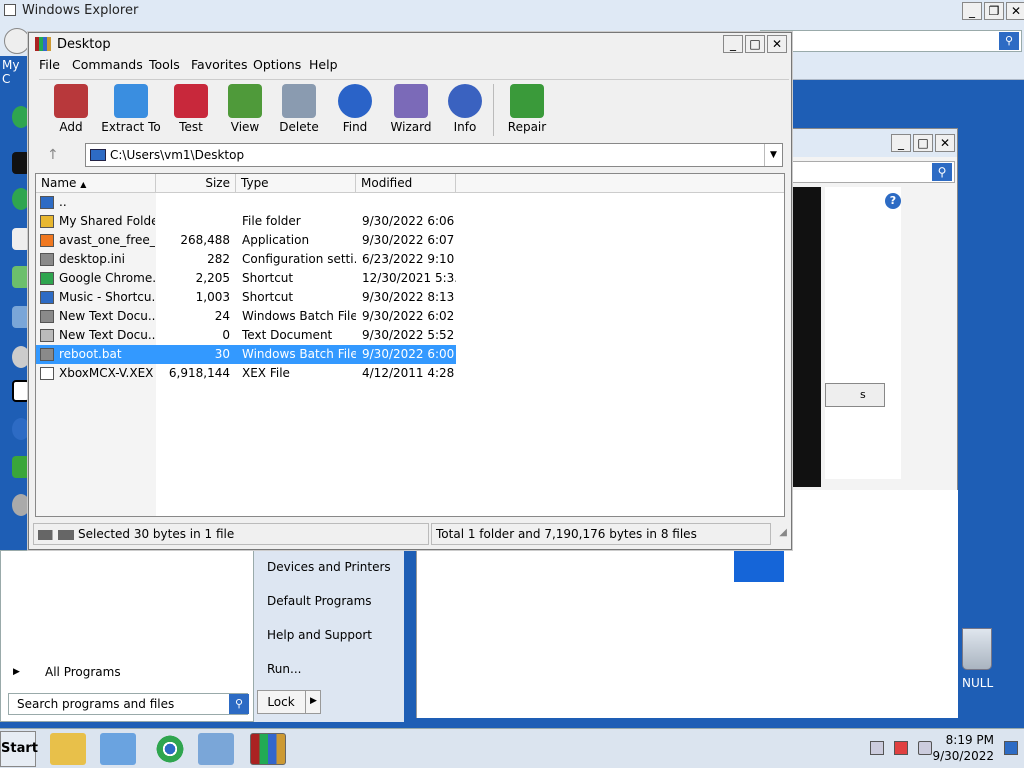 Image resolution: width=1024 pixels, height=768 pixels. Describe the element at coordinates (527, 109) in the screenshot. I see `repair-button: Repair` at that location.